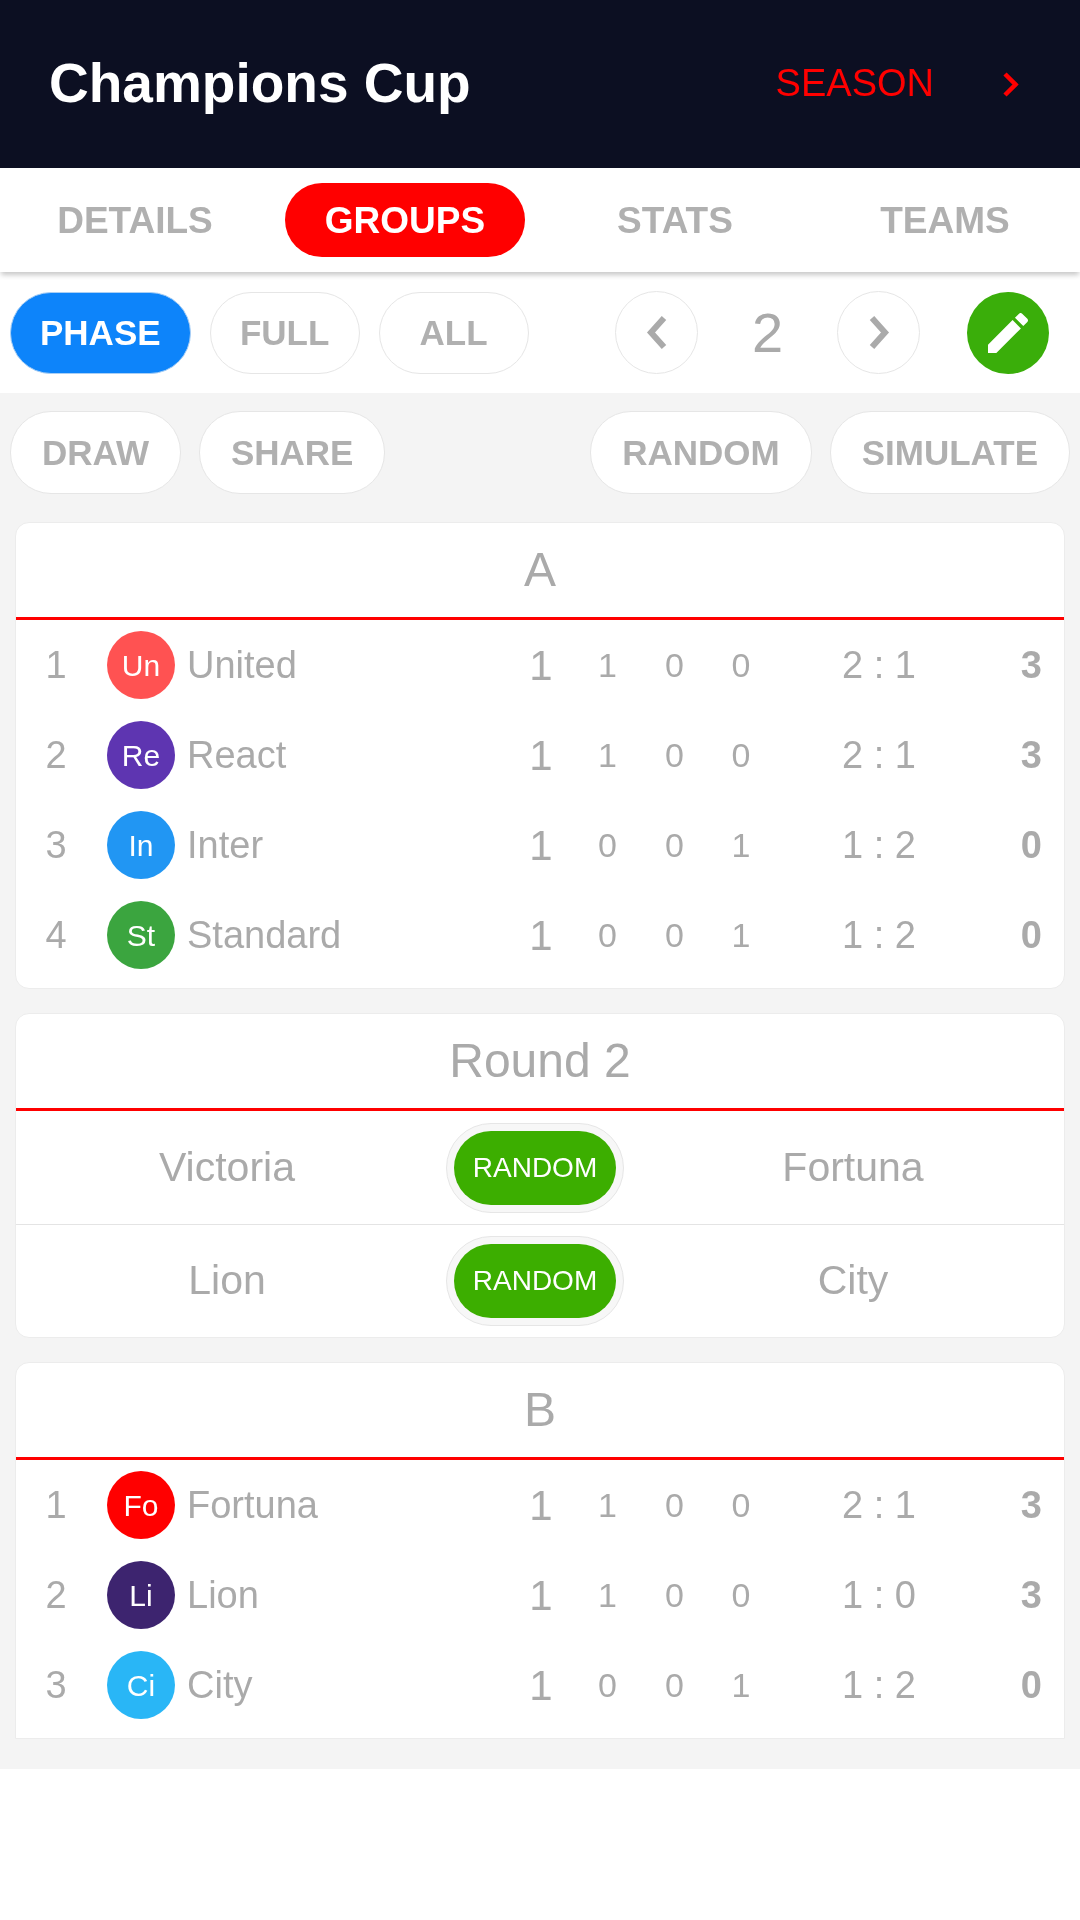 The image size is (1080, 1920). Describe the element at coordinates (227, 1166) in the screenshot. I see `team-name: Victoria` at that location.